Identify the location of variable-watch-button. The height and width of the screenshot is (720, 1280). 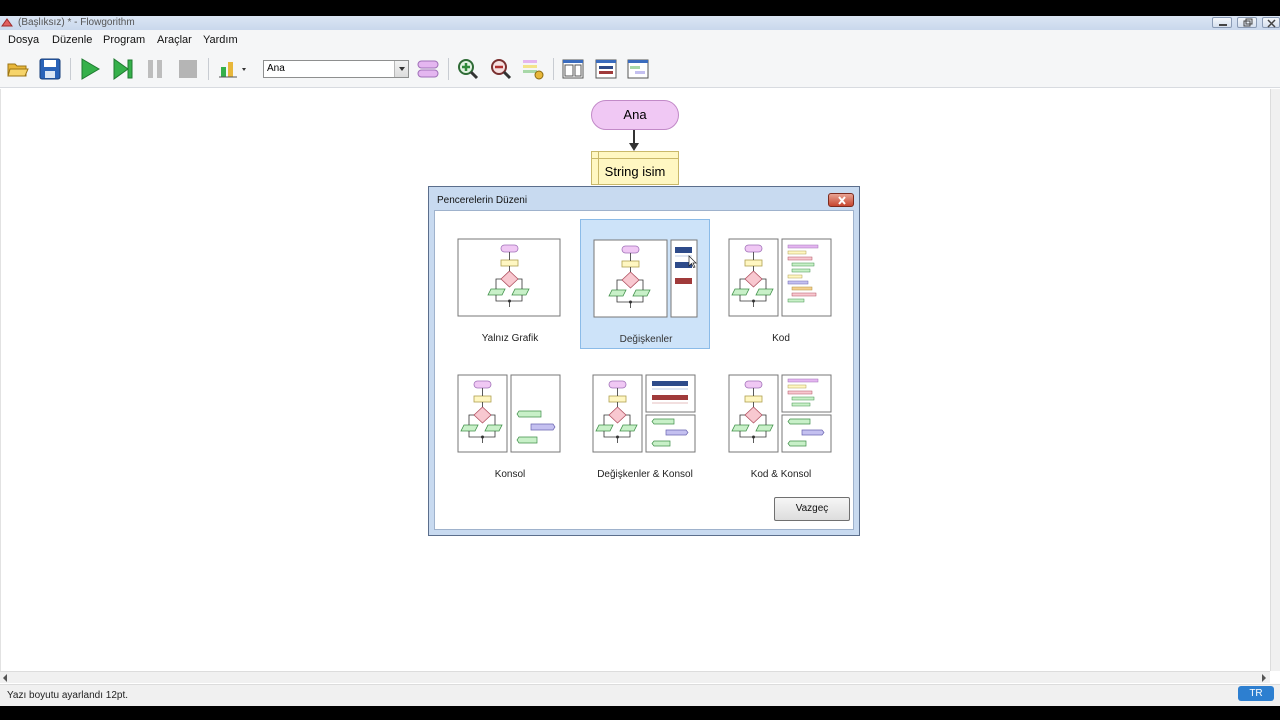
(606, 69).